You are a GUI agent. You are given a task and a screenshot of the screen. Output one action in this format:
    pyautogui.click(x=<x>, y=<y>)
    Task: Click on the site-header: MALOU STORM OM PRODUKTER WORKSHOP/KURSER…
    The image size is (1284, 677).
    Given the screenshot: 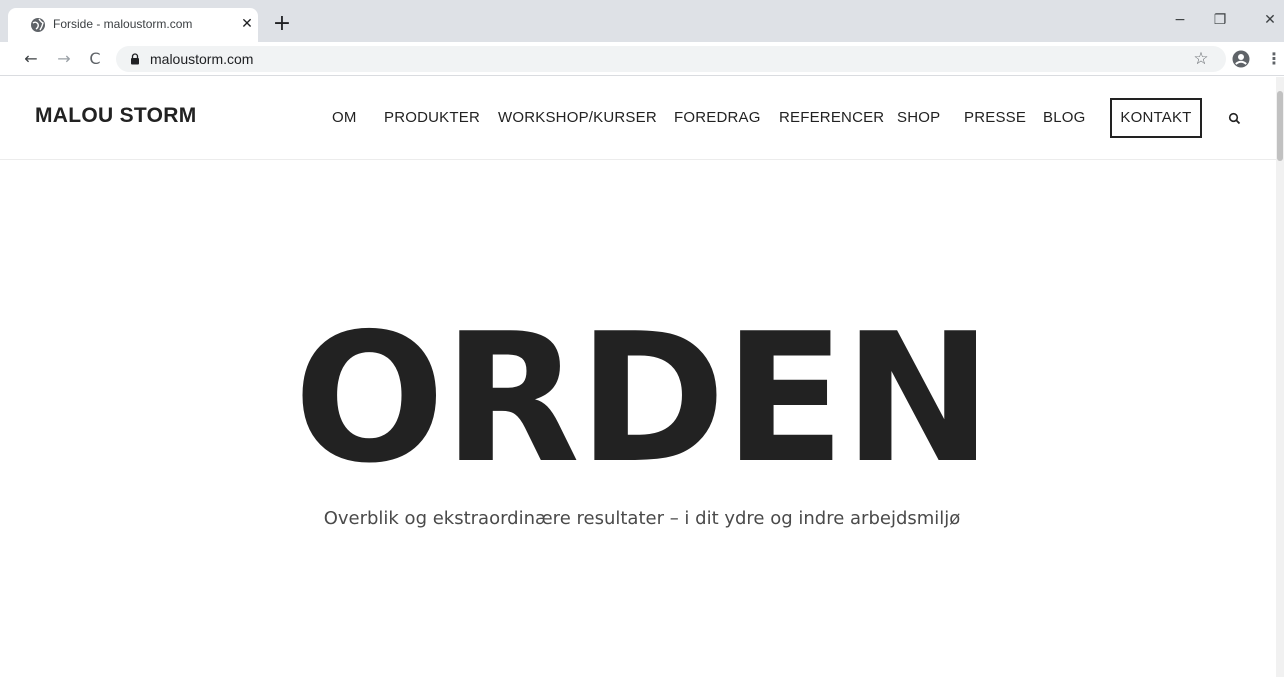 What is the action you would take?
    pyautogui.click(x=638, y=118)
    